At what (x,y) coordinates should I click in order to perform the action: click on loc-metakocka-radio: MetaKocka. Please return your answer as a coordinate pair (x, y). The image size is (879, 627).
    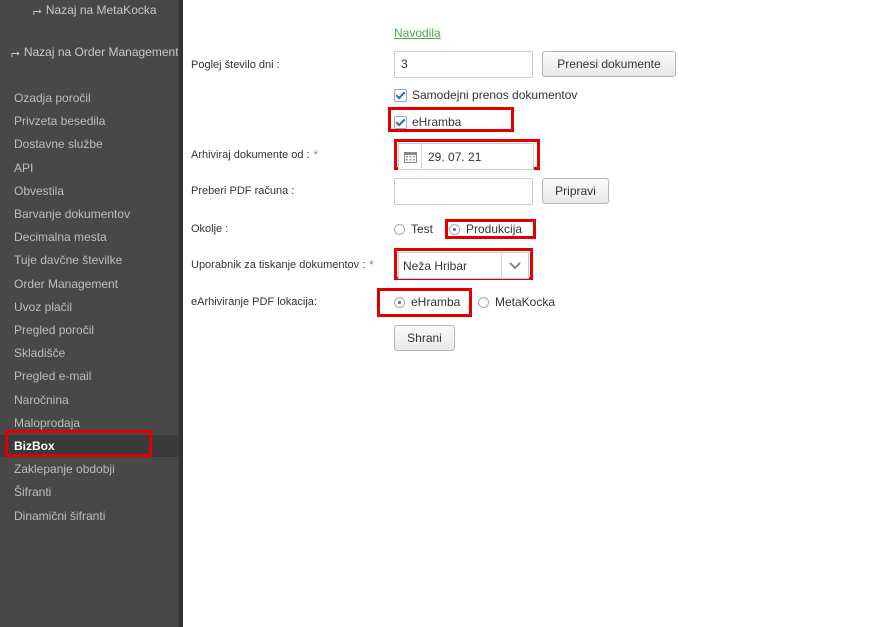
    Looking at the image, I should click on (516, 302).